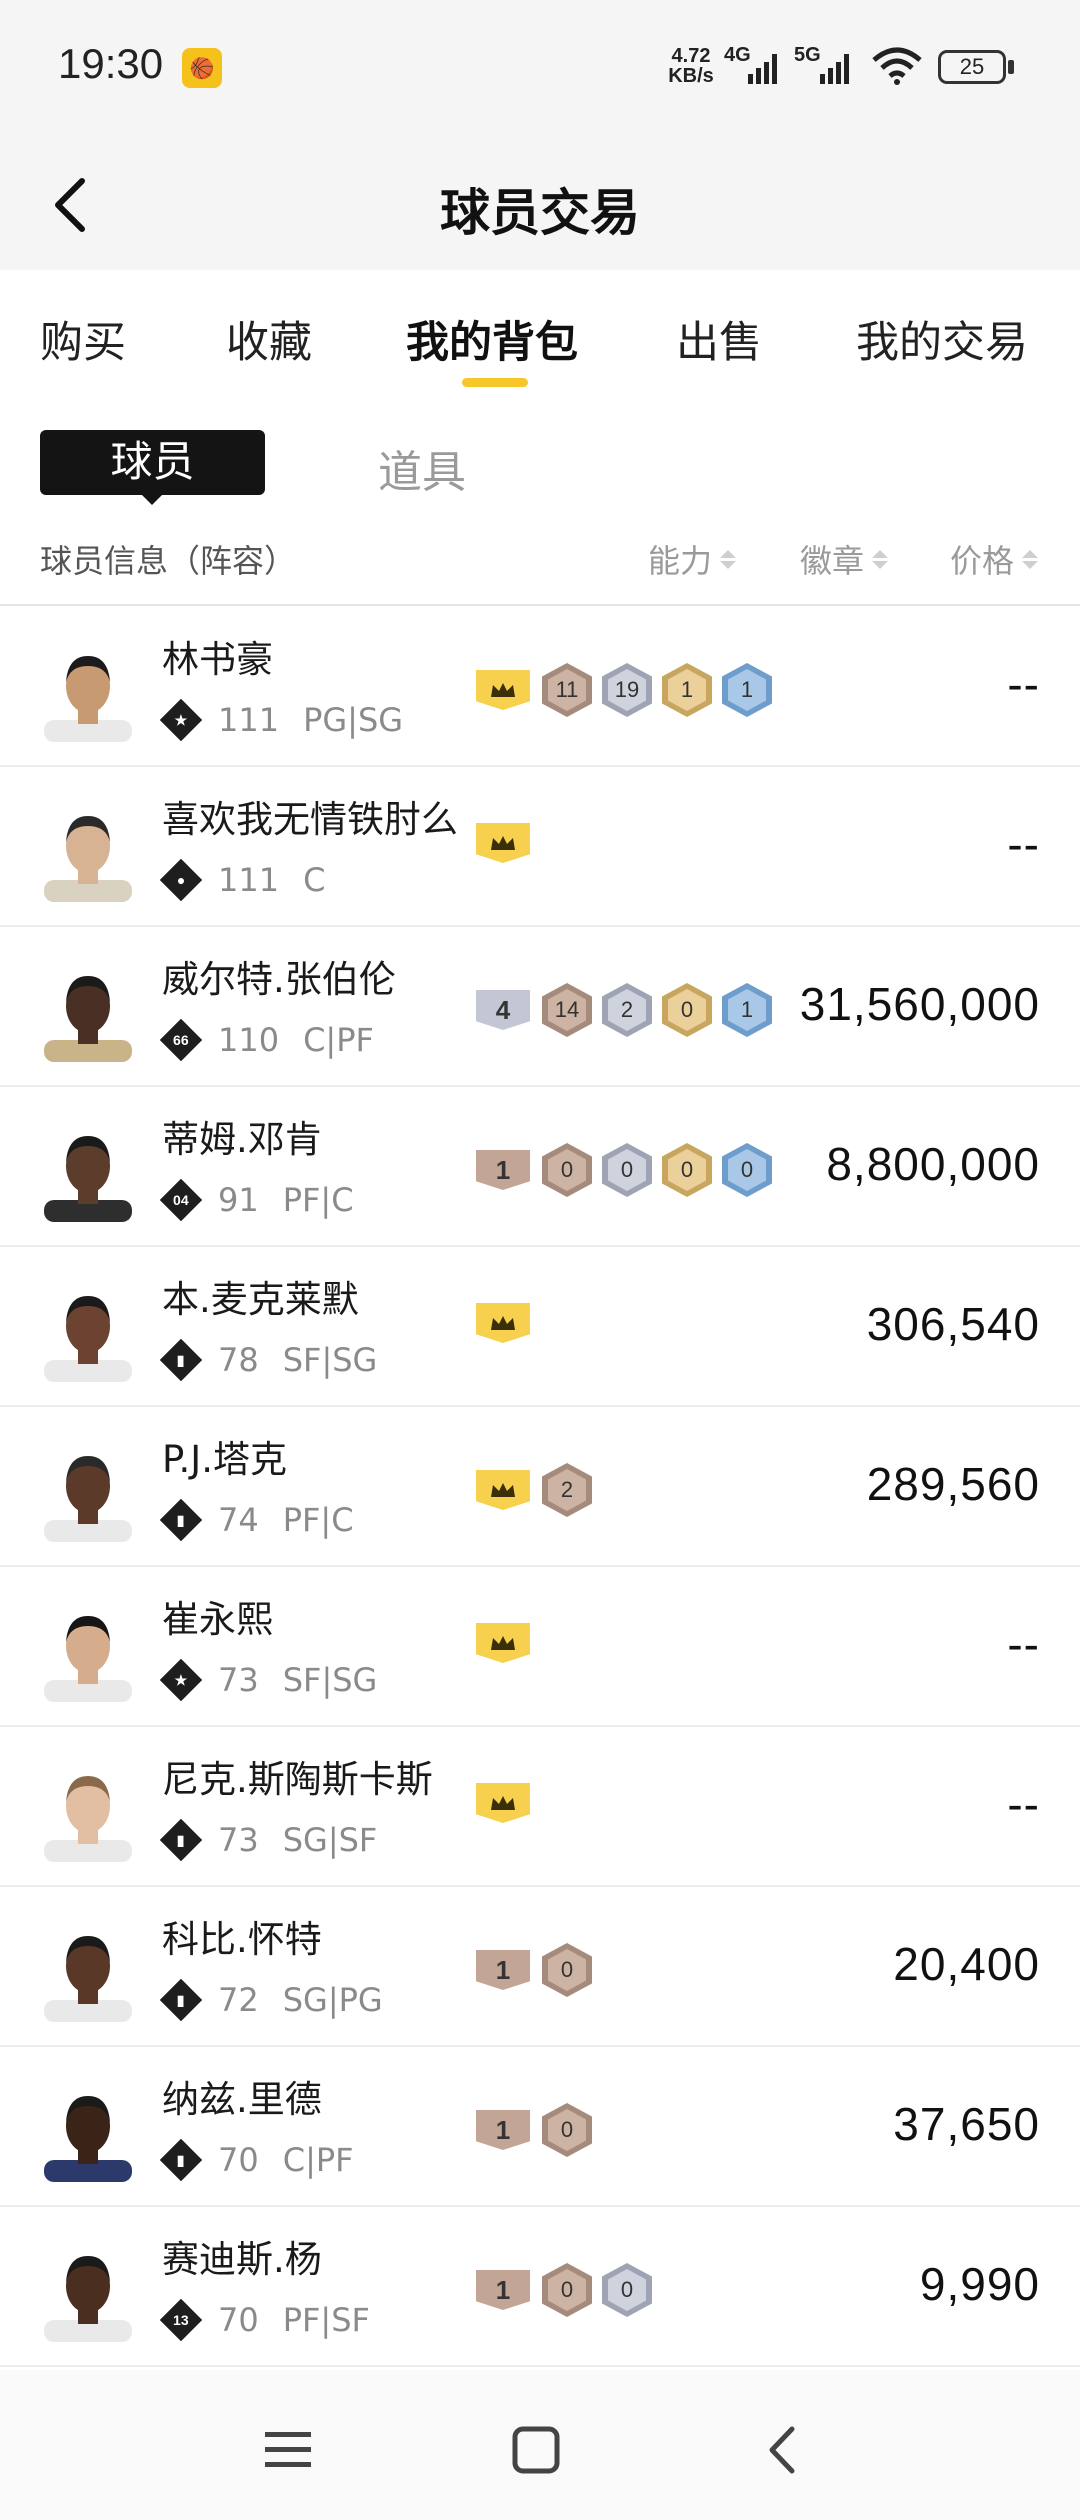  What do you see at coordinates (249, 720) in the screenshot?
I see `player-rating: 111` at bounding box center [249, 720].